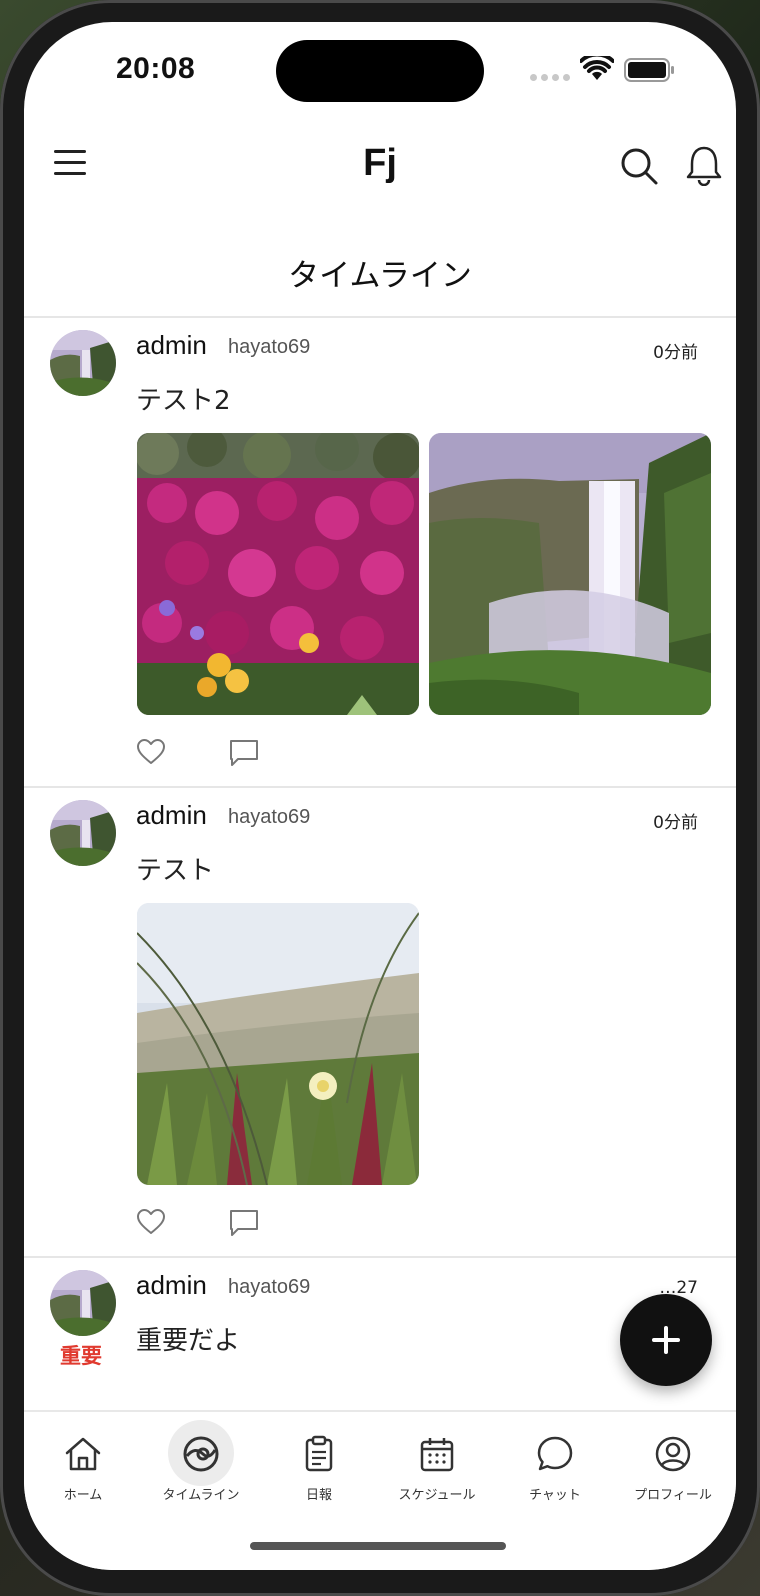  What do you see at coordinates (666, 1340) in the screenshot?
I see `new-post-button` at bounding box center [666, 1340].